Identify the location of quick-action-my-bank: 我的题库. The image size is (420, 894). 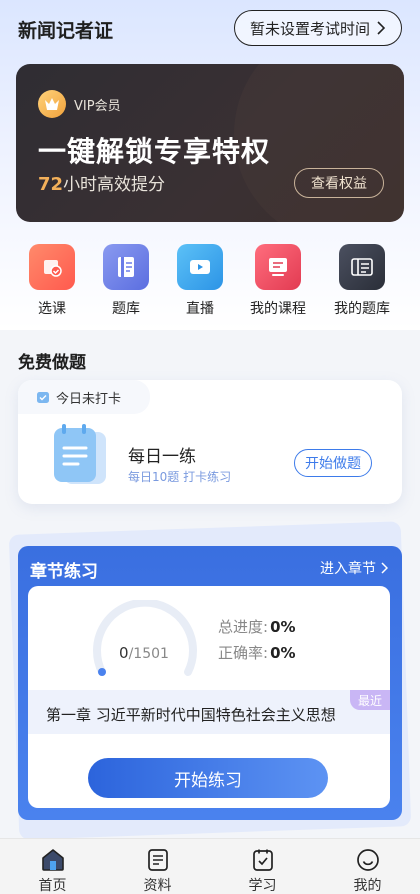
(362, 279).